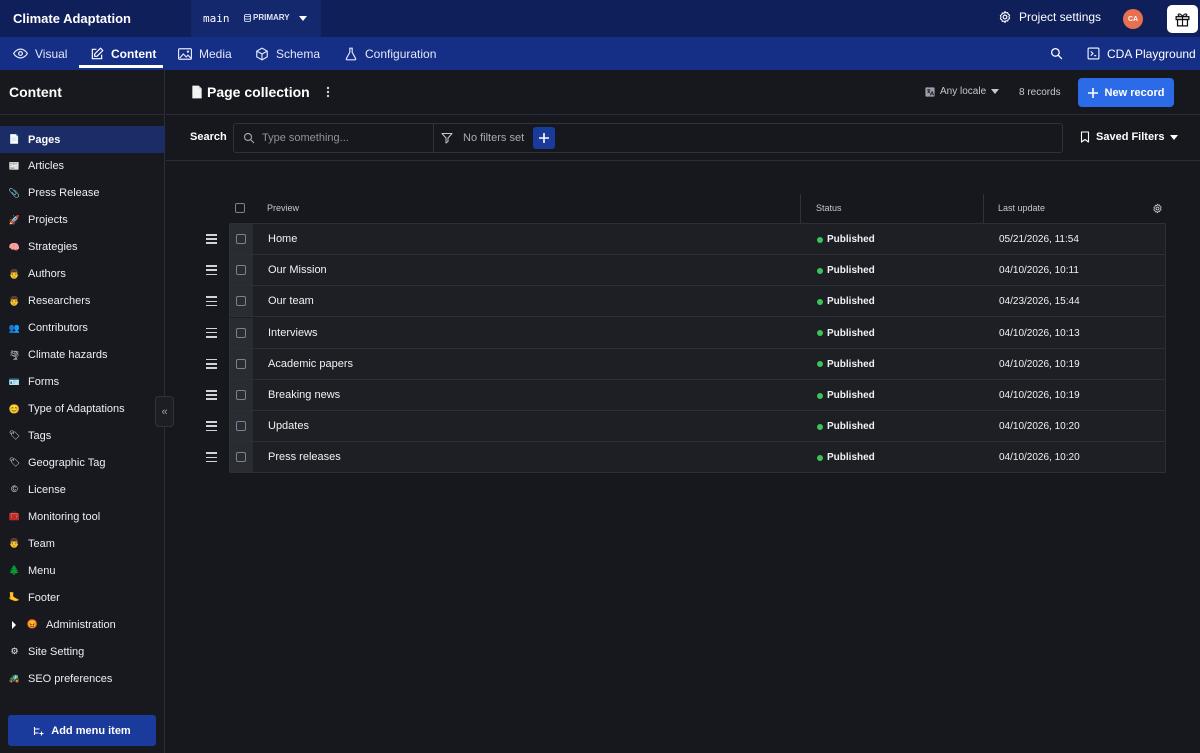 This screenshot has height=753, width=1200. I want to click on tab-configuration: Configuration, so click(390, 53).